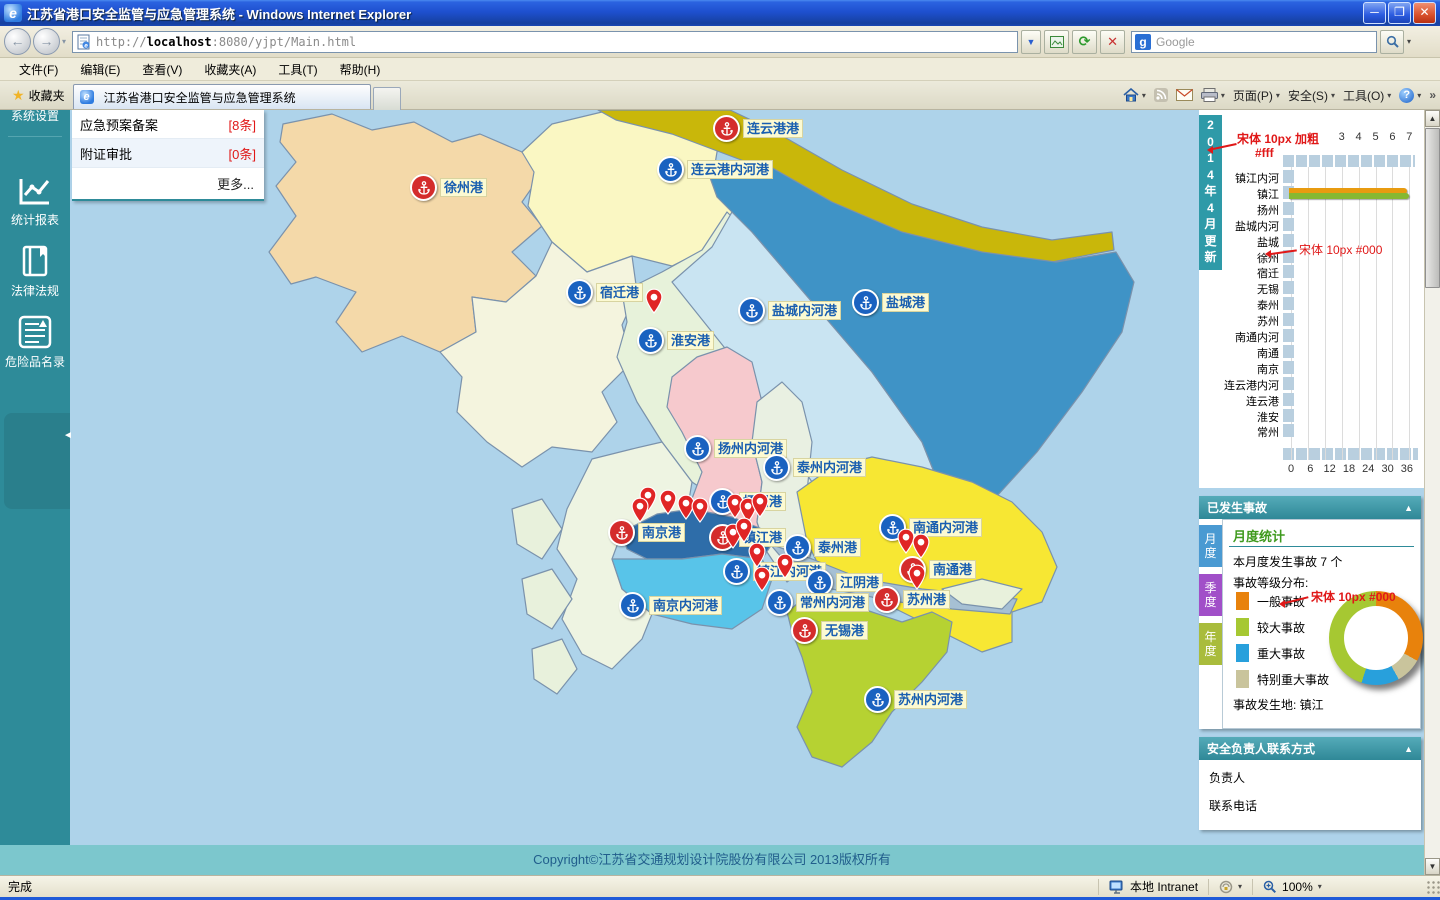 The height and width of the screenshot is (900, 1440). What do you see at coordinates (818, 602) in the screenshot?
I see `port-marker-常州内河港: 常州内河港` at bounding box center [818, 602].